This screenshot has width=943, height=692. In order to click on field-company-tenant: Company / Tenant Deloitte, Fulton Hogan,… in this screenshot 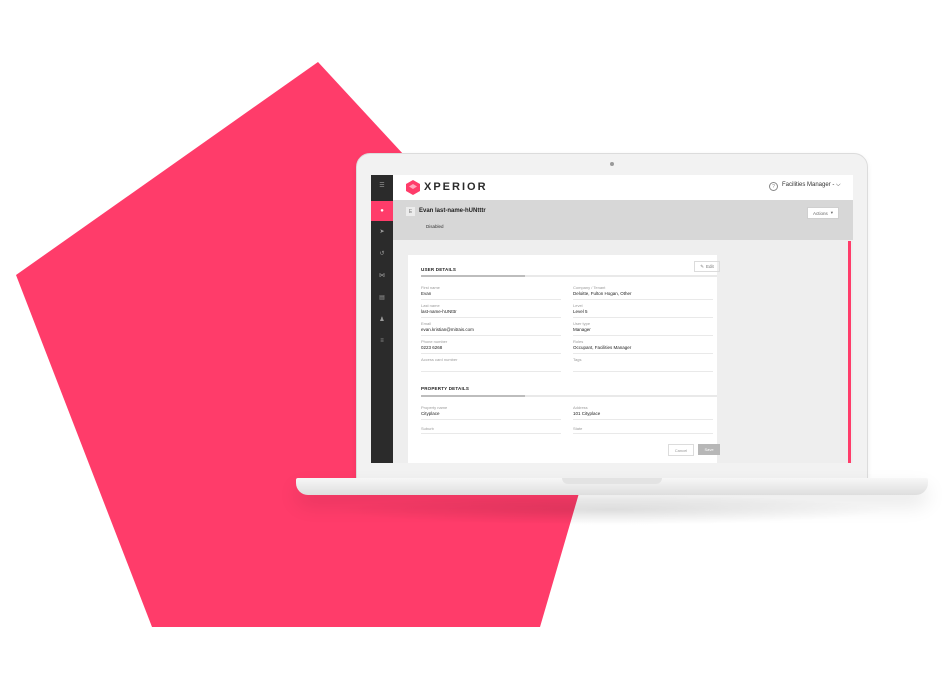, I will do `click(643, 292)`.